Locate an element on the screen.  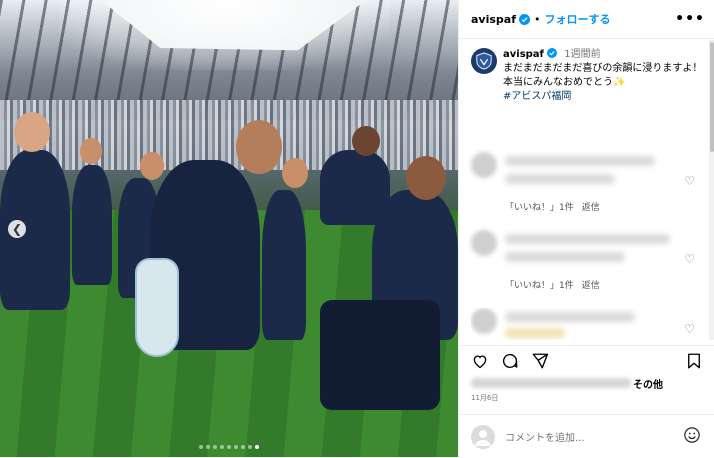
player-right-legs is located at coordinates (380, 355).